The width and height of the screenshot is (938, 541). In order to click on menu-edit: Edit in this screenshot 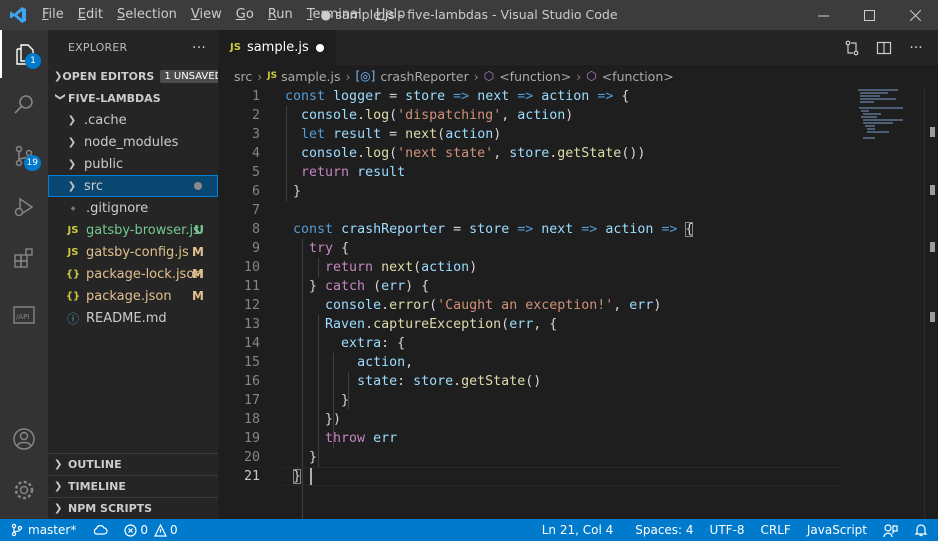, I will do `click(90, 15)`.